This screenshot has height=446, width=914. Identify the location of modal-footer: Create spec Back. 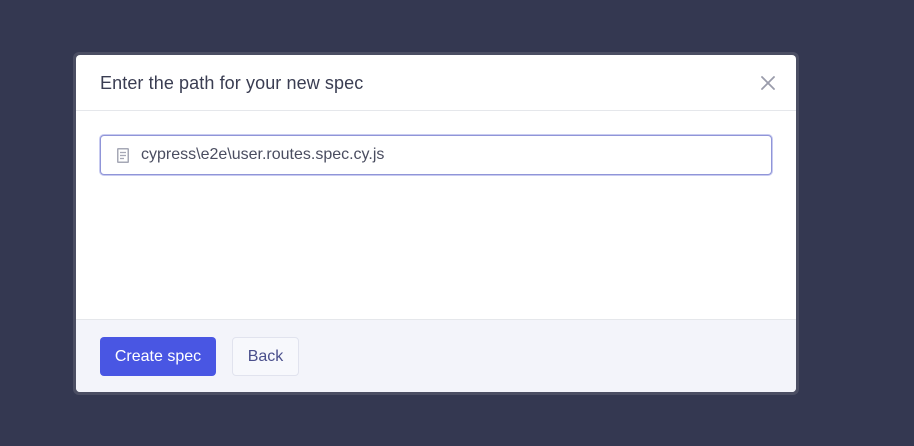
(436, 355).